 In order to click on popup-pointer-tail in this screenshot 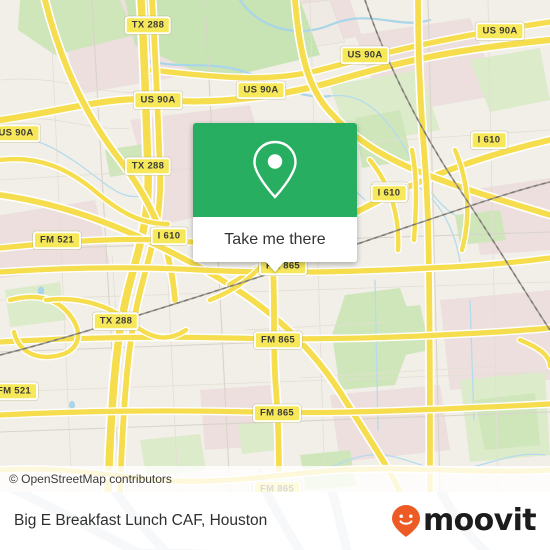, I will do `click(275, 267)`.